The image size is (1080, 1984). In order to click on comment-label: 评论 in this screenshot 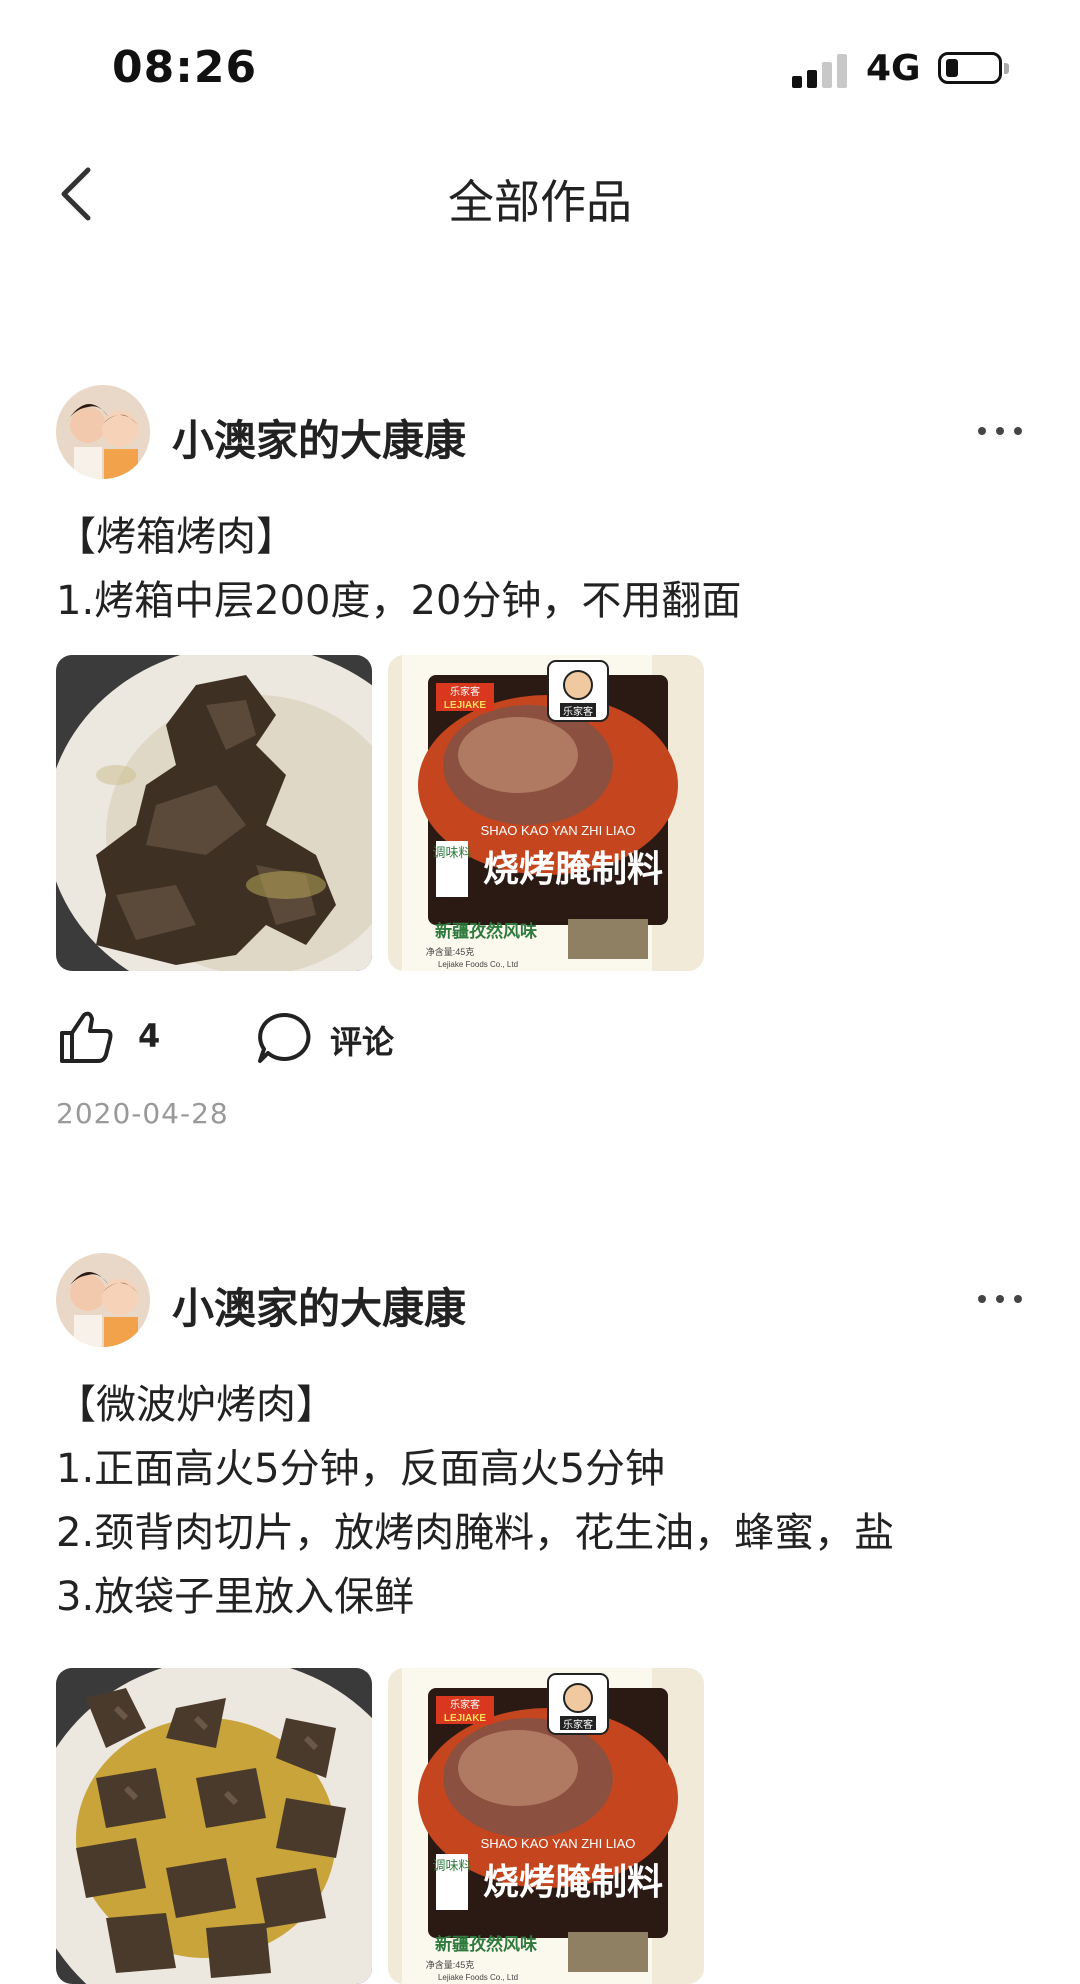, I will do `click(362, 1042)`.